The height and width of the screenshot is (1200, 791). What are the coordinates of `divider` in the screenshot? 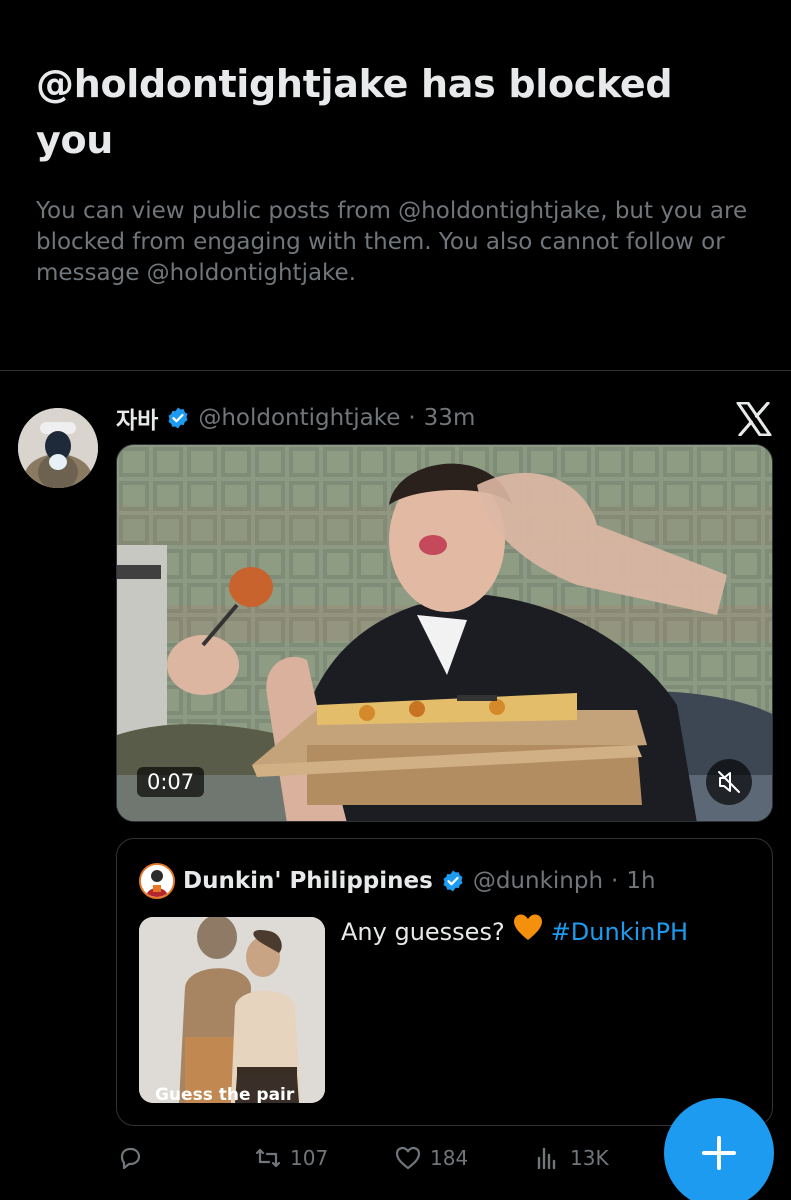 It's located at (395, 370).